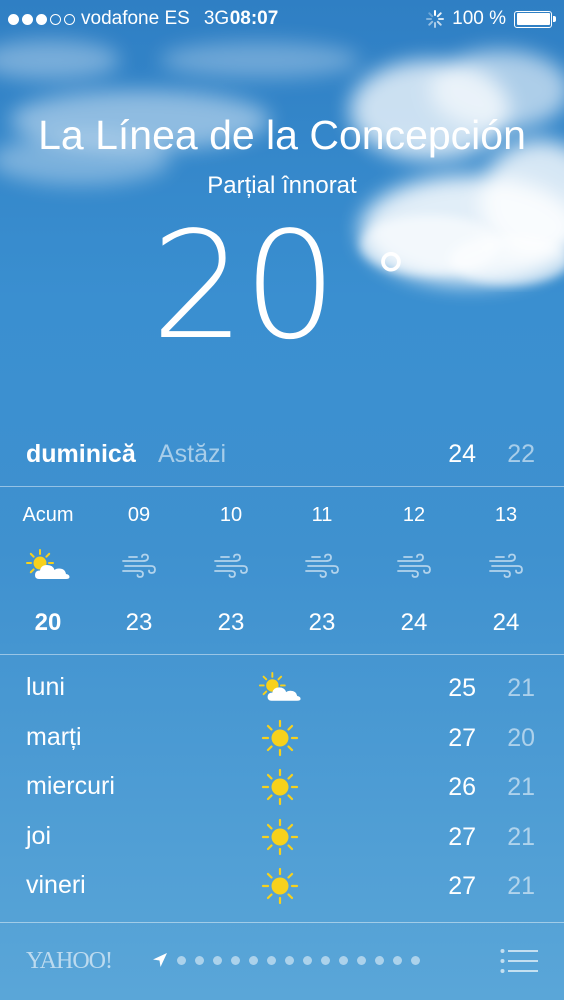 This screenshot has width=564, height=1000. I want to click on divider-middle, so click(282, 654).